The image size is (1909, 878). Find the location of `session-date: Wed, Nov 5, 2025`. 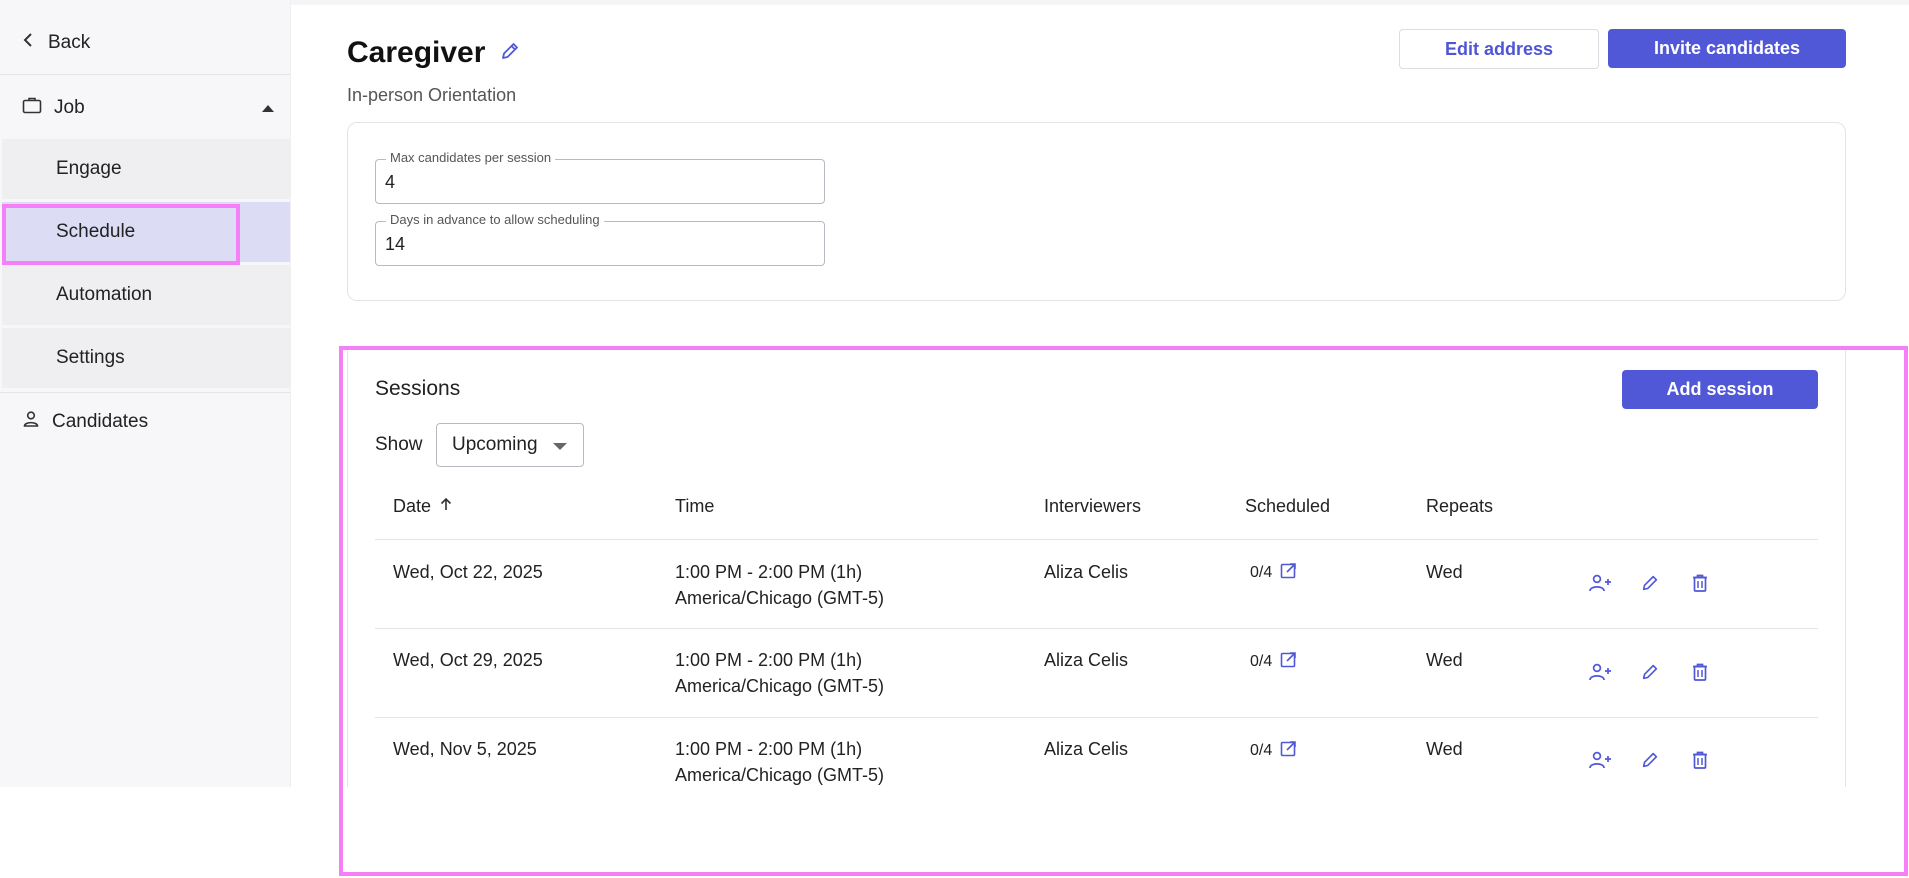

session-date: Wed, Nov 5, 2025 is located at coordinates (465, 749).